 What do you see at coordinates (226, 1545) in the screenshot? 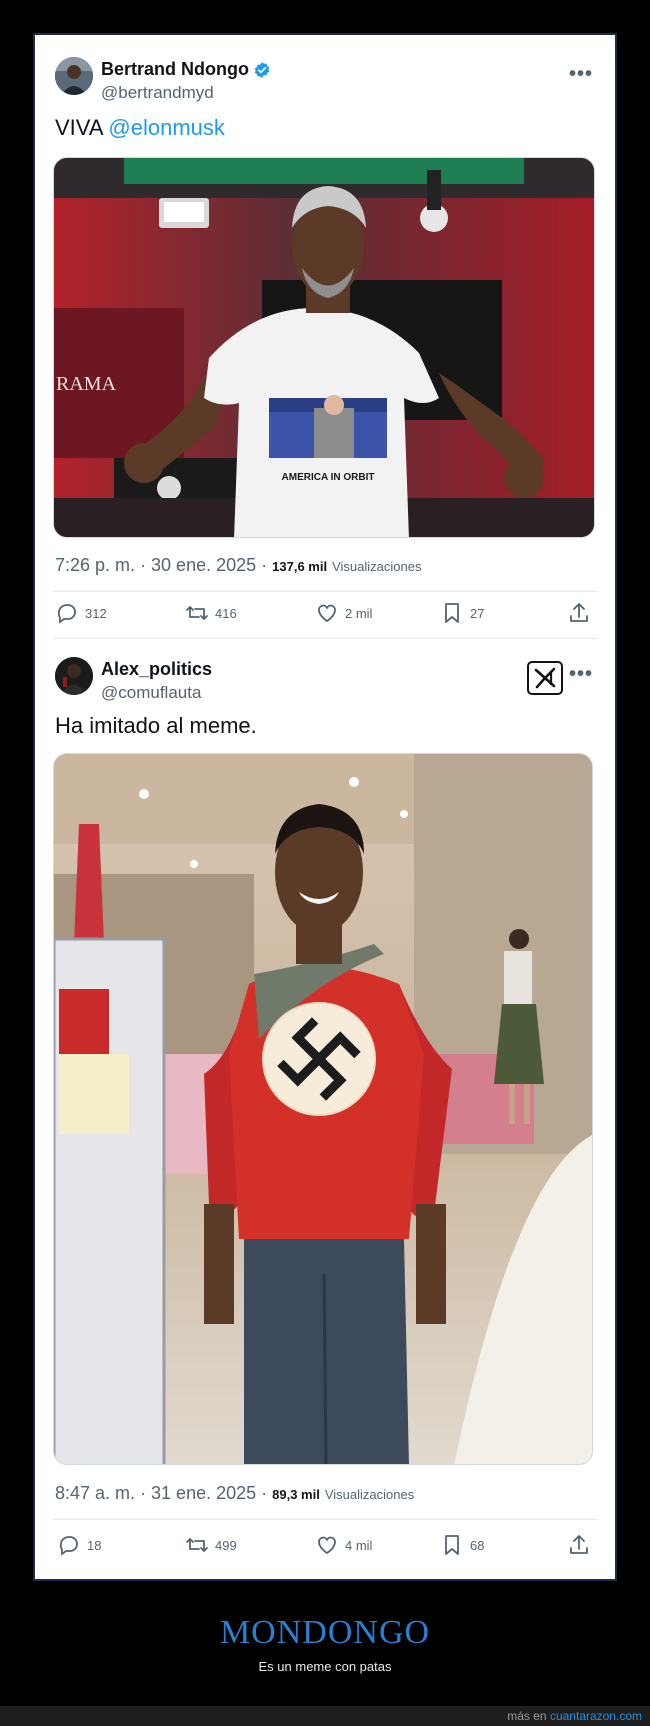
I see `retweet-count: 499` at bounding box center [226, 1545].